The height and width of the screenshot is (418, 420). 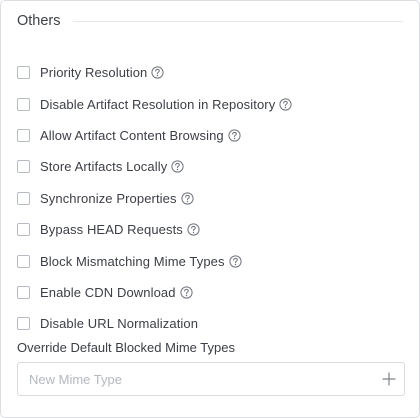 What do you see at coordinates (108, 292) in the screenshot?
I see `option-label: Enable CDN Download` at bounding box center [108, 292].